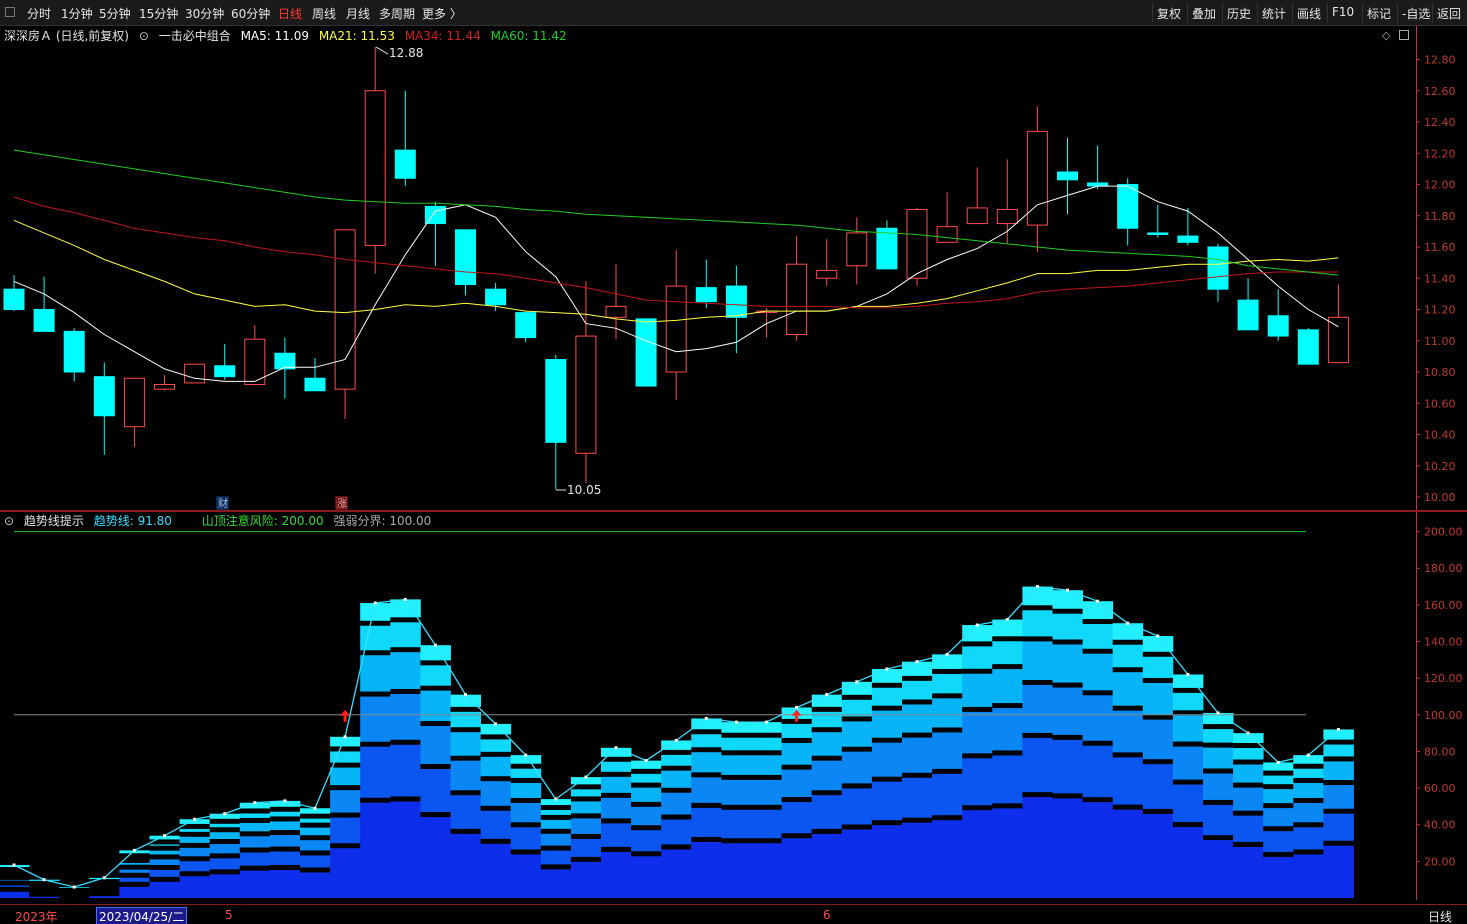  I want to click on axis-tick-label: 120.00, so click(1443, 678).